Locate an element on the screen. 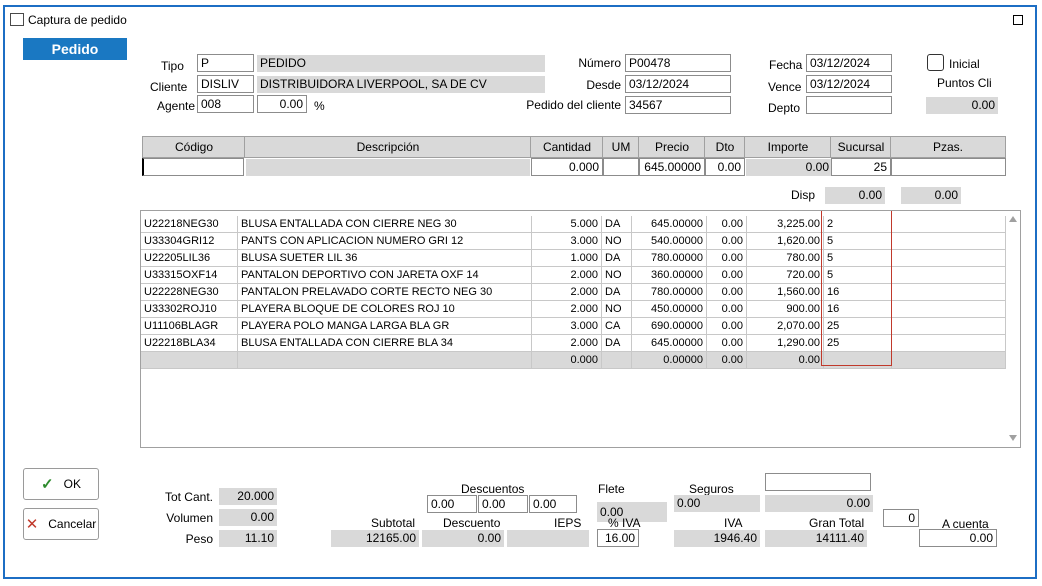  pedido-cliente-label: Pedido del cliente is located at coordinates (573, 105).